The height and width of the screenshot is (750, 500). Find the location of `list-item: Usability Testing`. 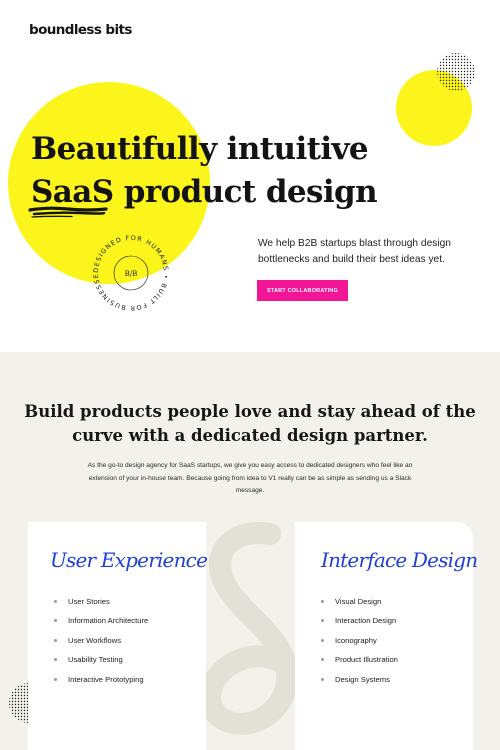

list-item: Usability Testing is located at coordinates (101, 659).